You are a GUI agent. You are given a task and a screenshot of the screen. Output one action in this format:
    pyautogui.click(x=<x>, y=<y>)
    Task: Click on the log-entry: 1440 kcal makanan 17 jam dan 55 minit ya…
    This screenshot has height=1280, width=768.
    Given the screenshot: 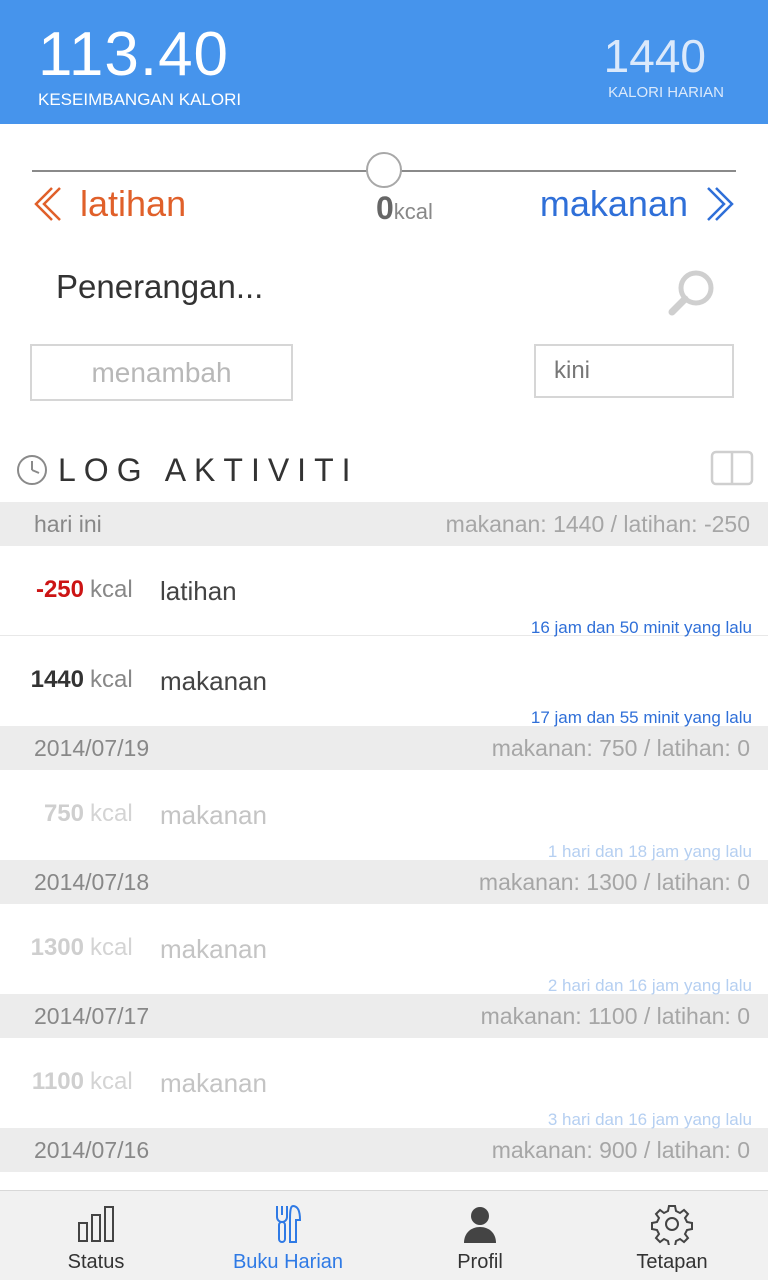 What is the action you would take?
    pyautogui.click(x=384, y=681)
    